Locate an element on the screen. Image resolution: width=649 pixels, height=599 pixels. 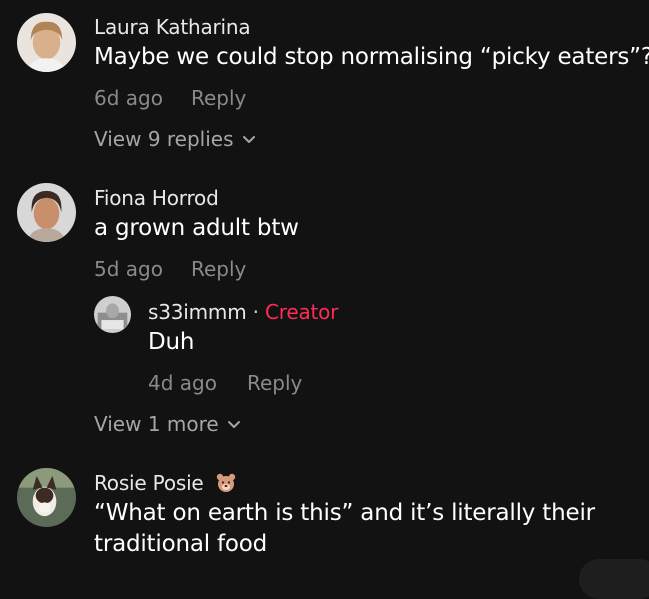
view-replies-button: View 9 replies is located at coordinates (176, 139).